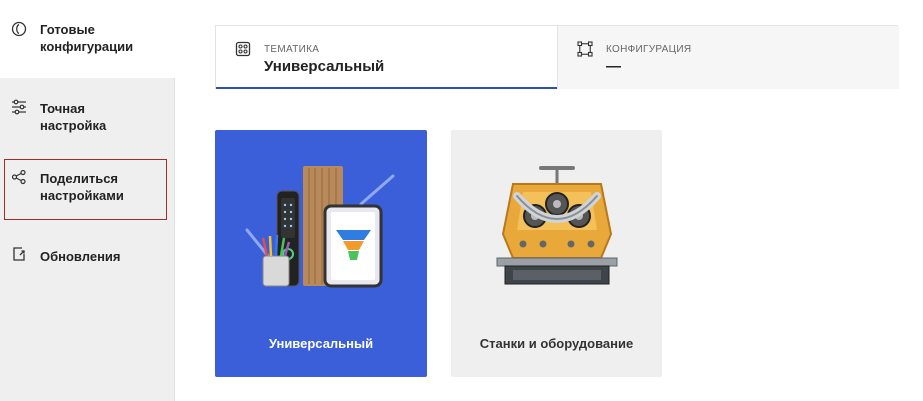 The image size is (923, 401). Describe the element at coordinates (82, 195) in the screenshot. I see `sidebar-item-label: настройками` at that location.